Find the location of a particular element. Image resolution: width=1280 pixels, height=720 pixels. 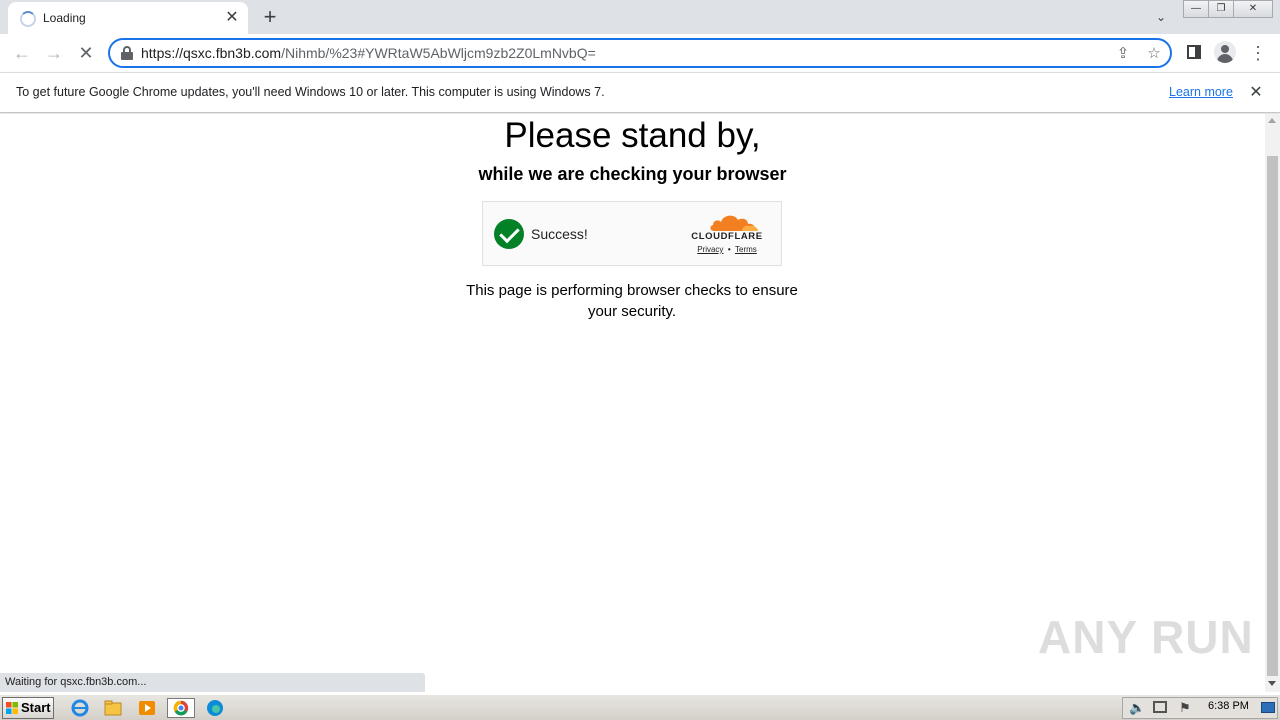

forward-button: → is located at coordinates (54, 53).